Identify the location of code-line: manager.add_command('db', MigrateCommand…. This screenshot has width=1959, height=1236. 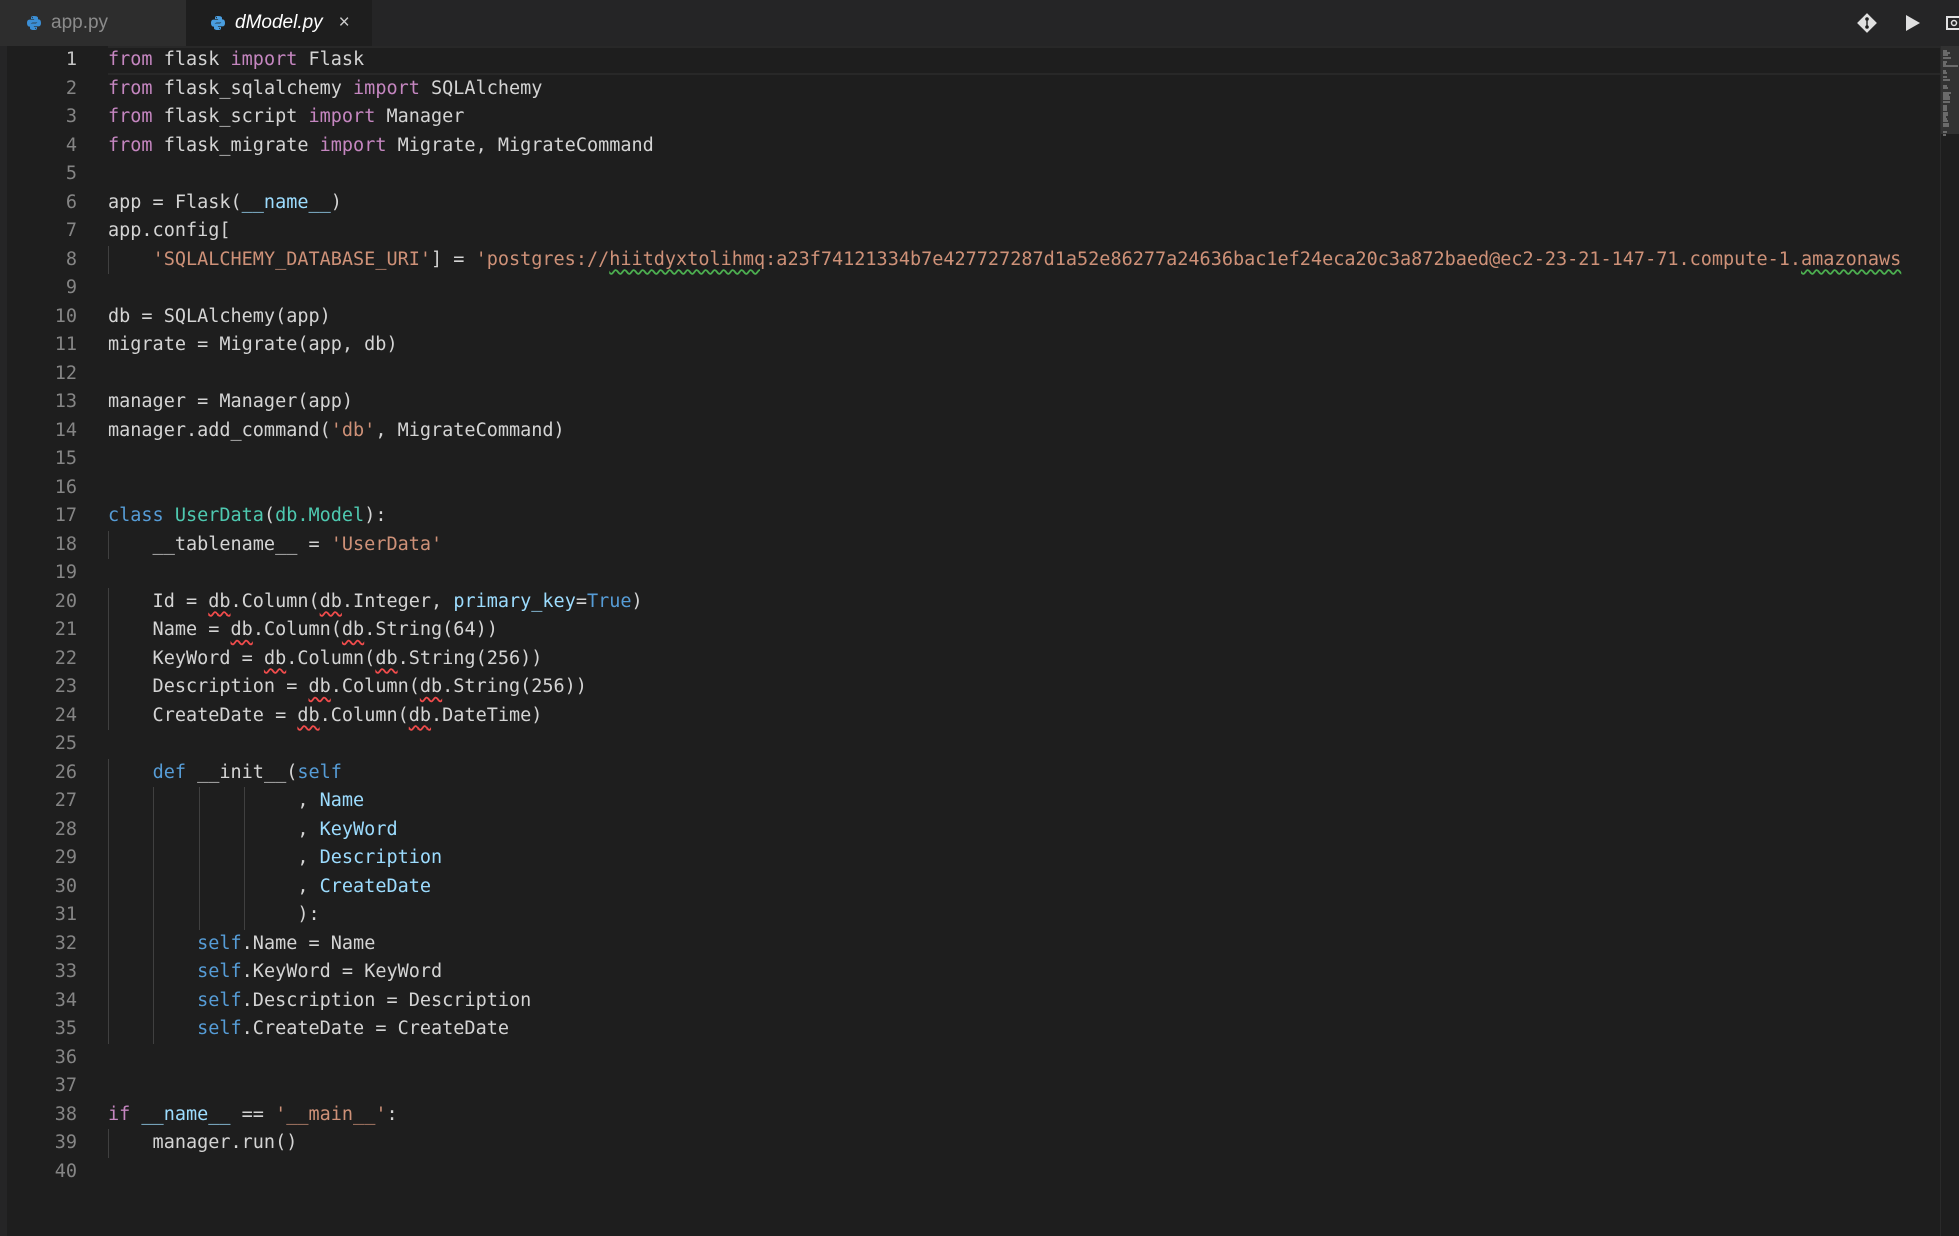
(1024, 431).